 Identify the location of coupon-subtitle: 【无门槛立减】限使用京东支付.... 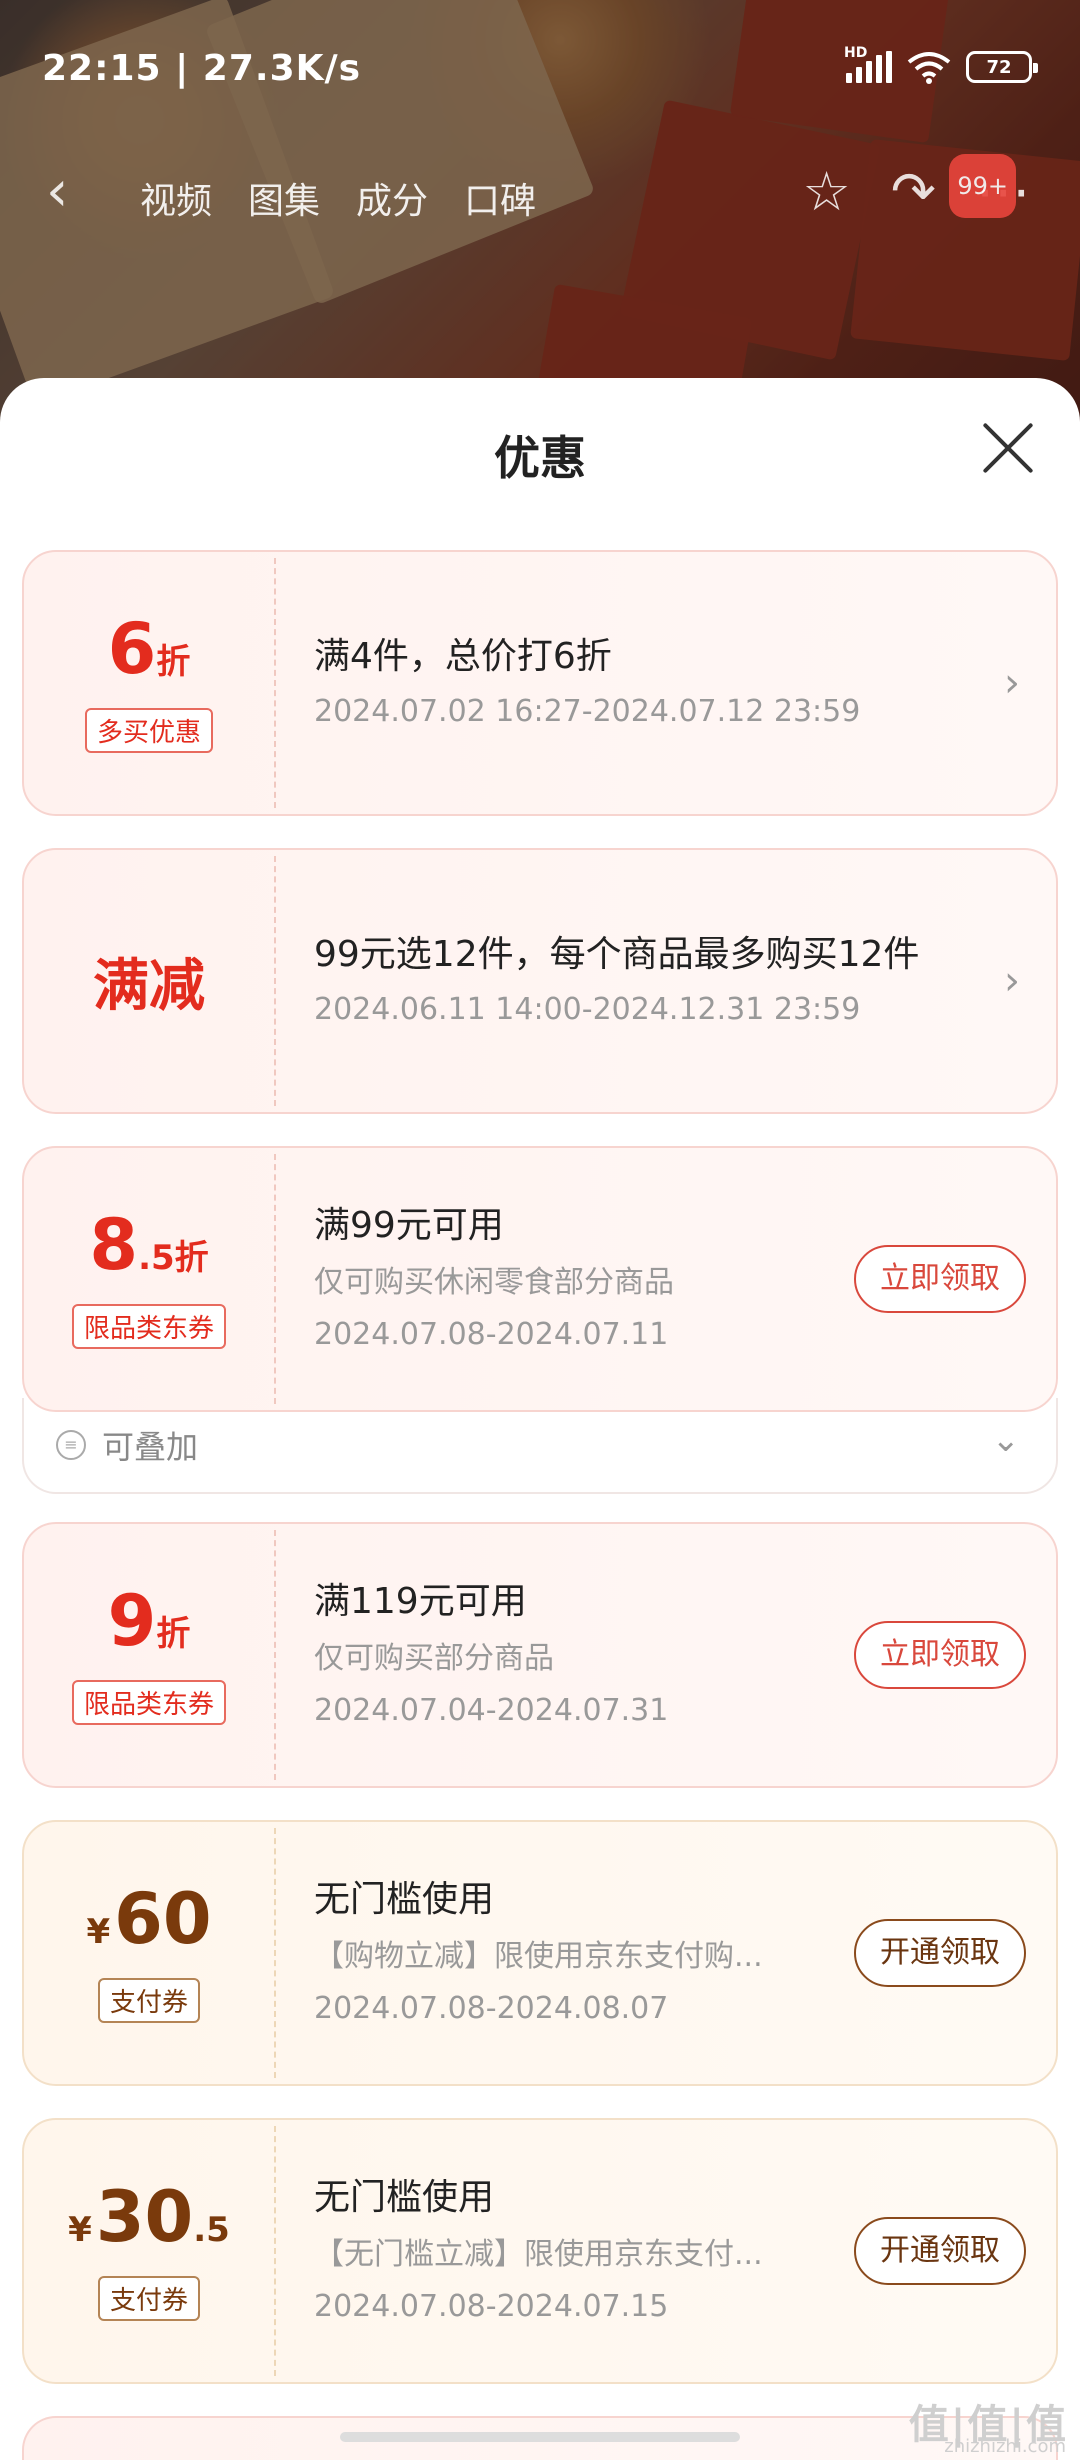
(538, 2254).